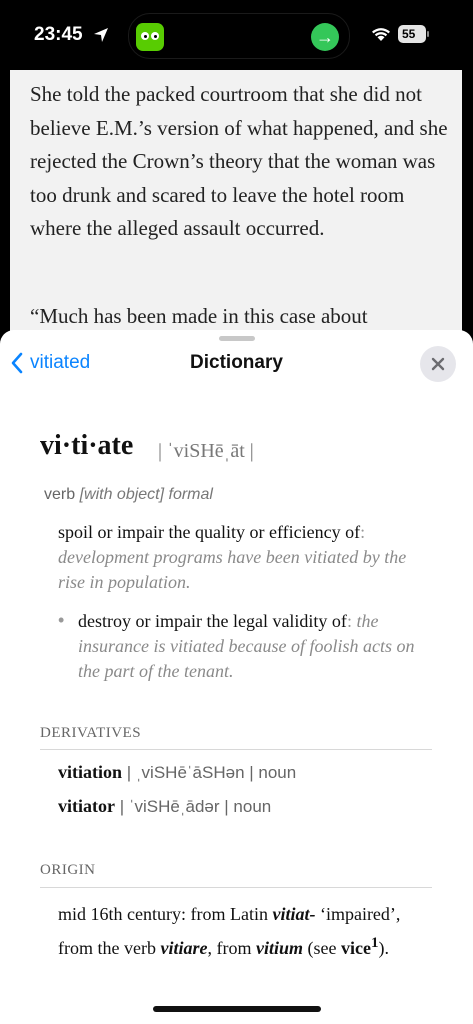  I want to click on derivative-word: vitiation, so click(90, 772).